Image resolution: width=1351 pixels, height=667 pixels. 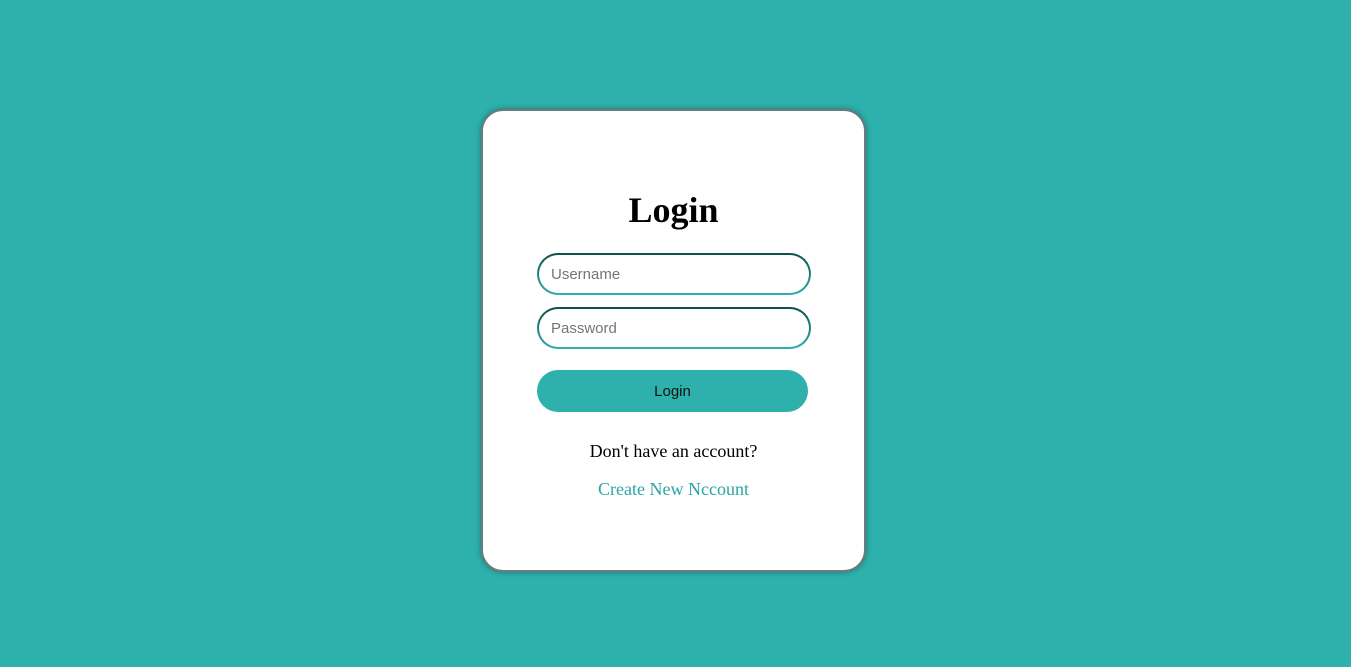 I want to click on create-account-link: Create New Nccount, so click(x=673, y=489).